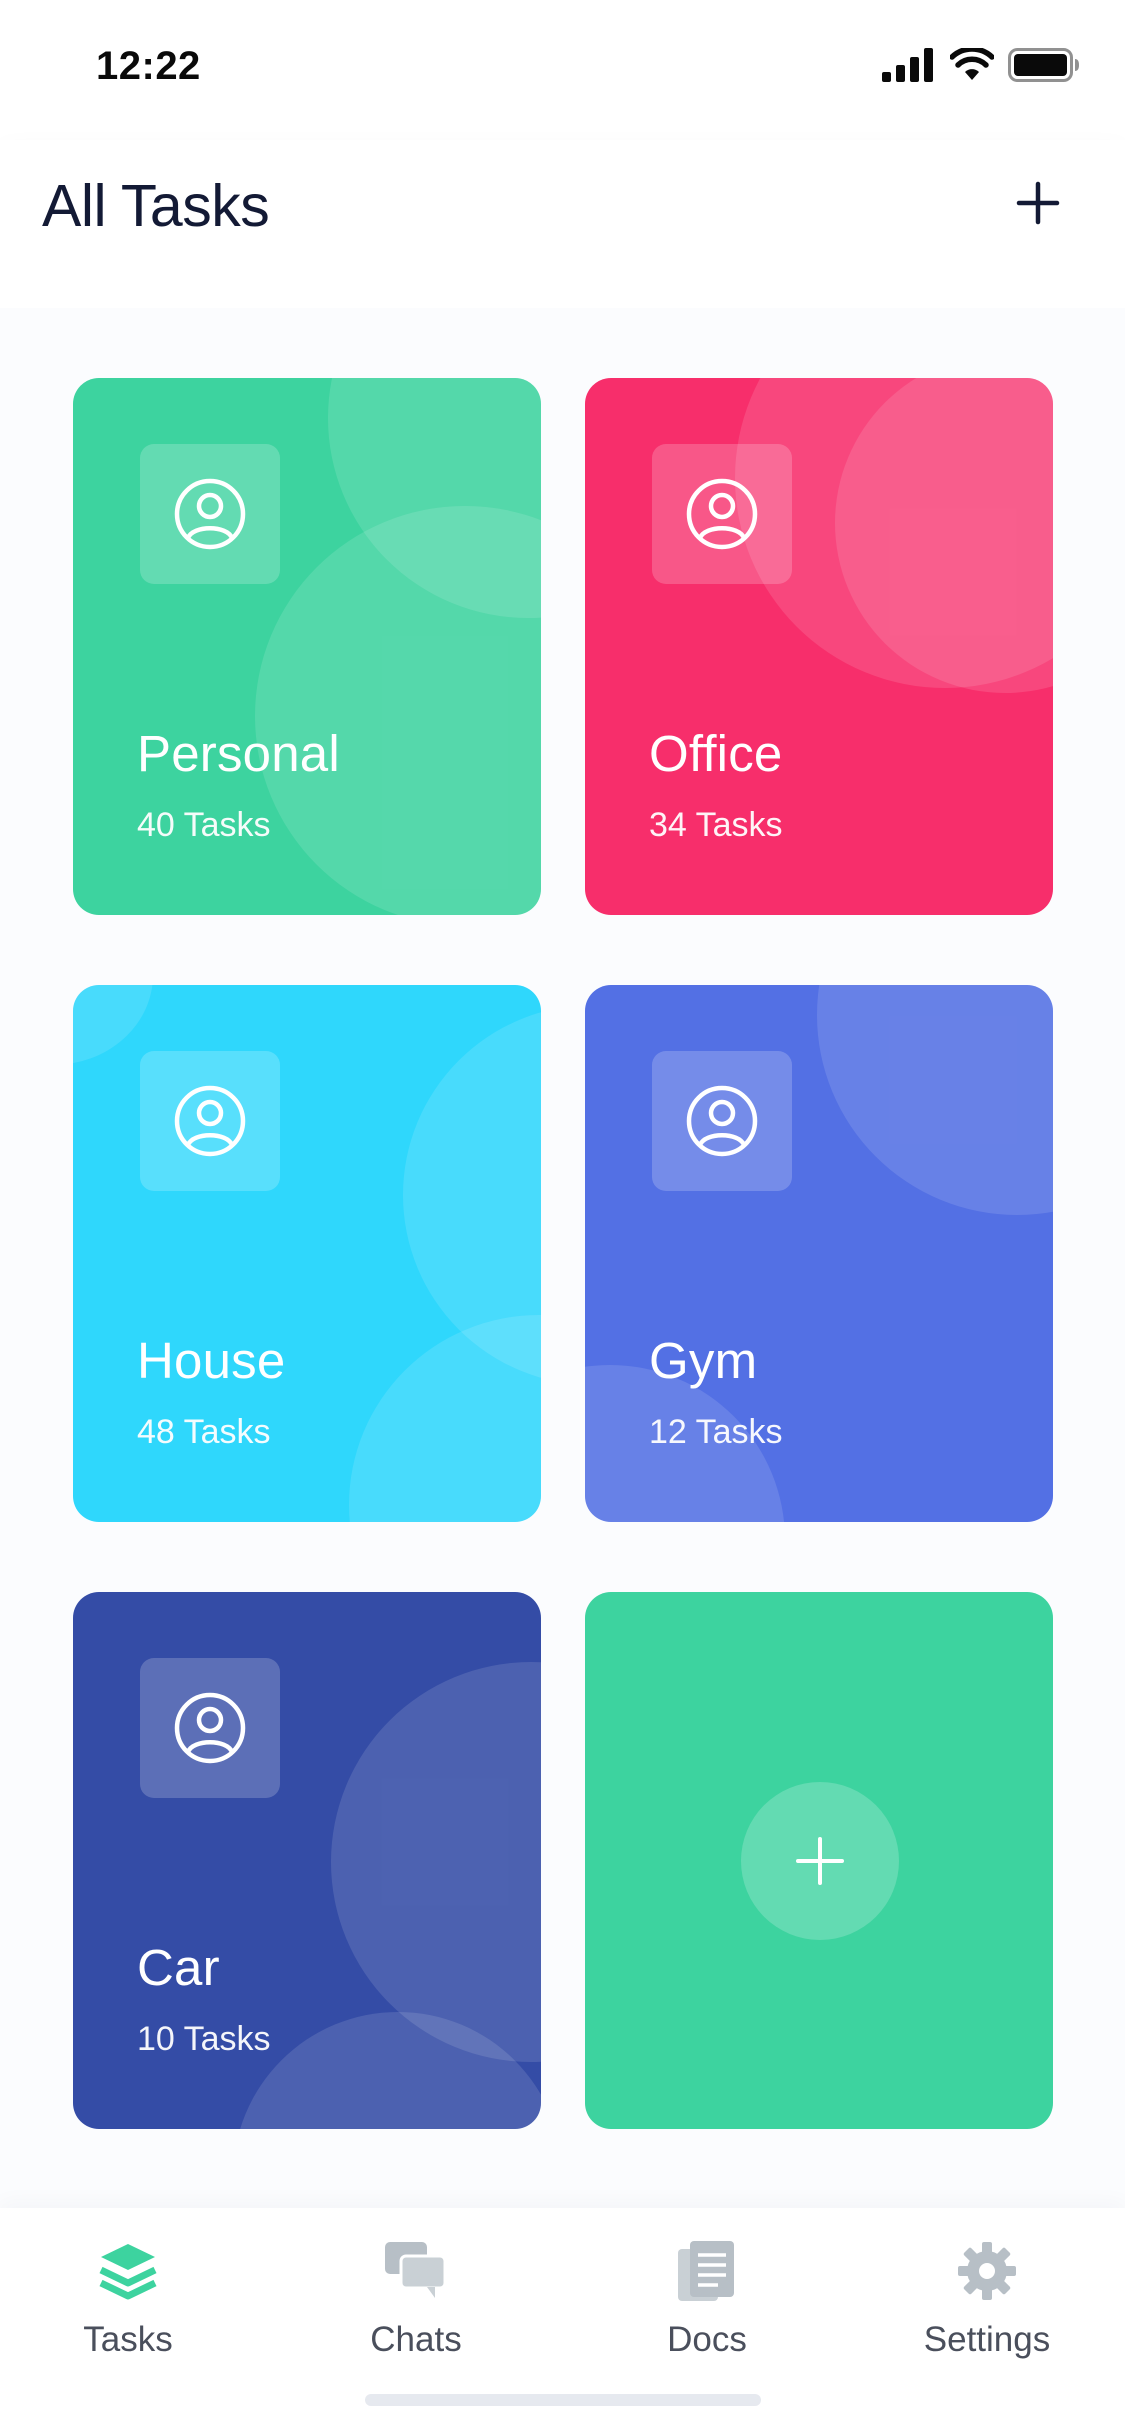 The height and width of the screenshot is (2436, 1125). What do you see at coordinates (972, 64) in the screenshot?
I see `wifi-icon` at bounding box center [972, 64].